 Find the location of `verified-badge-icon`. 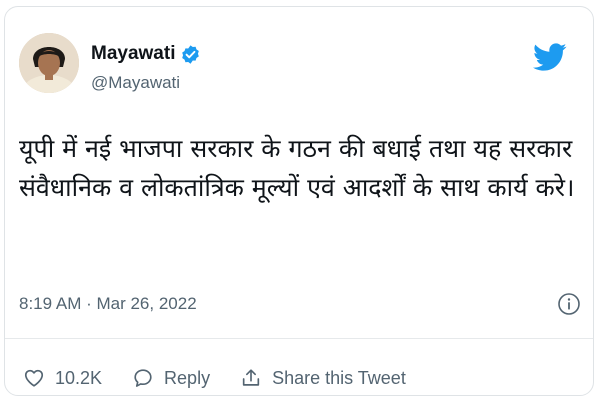

verified-badge-icon is located at coordinates (190, 54).